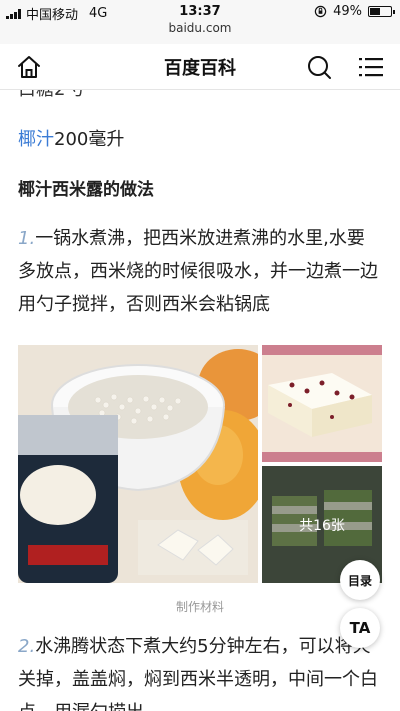 Image resolution: width=400 pixels, height=711 pixels. I want to click on top-nav: 百度百科, so click(200, 67).